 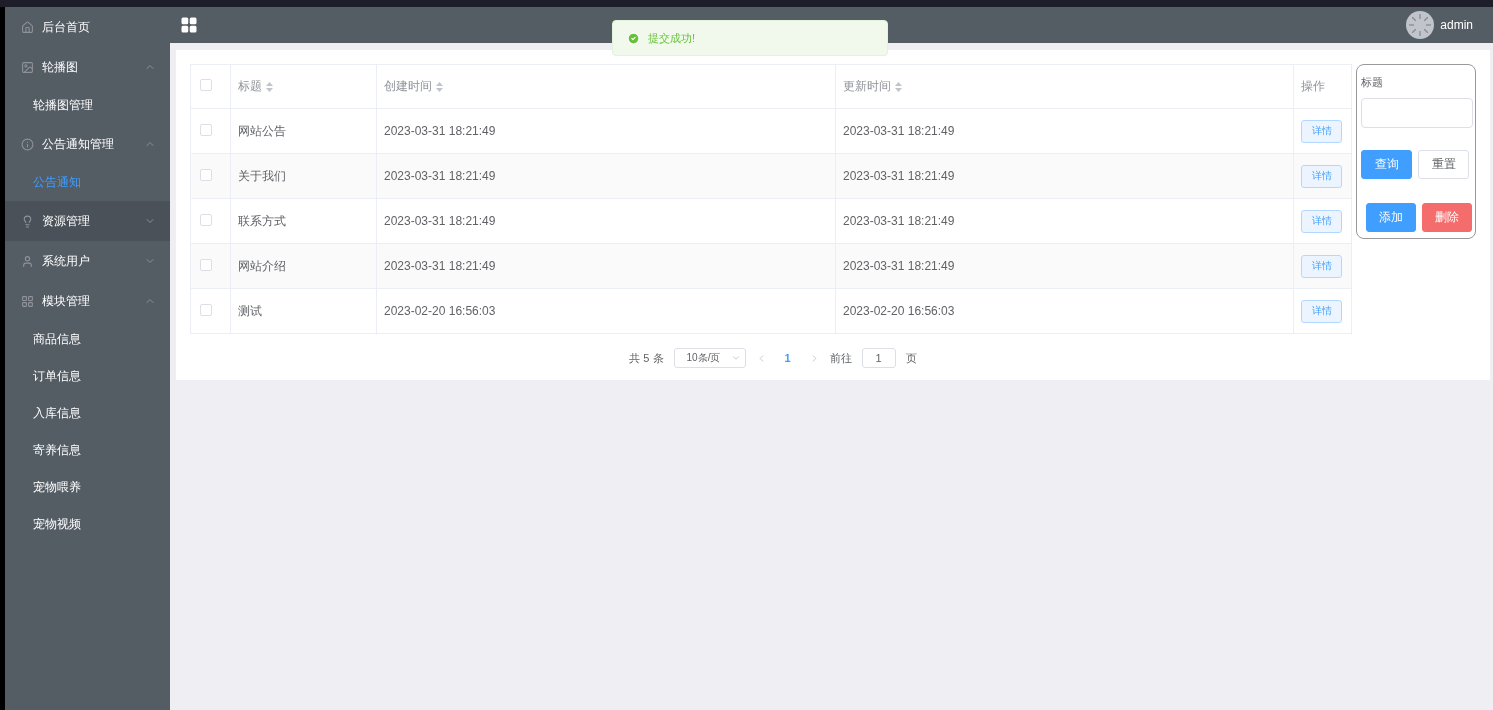 I want to click on field-label: 标题, so click(x=1372, y=82).